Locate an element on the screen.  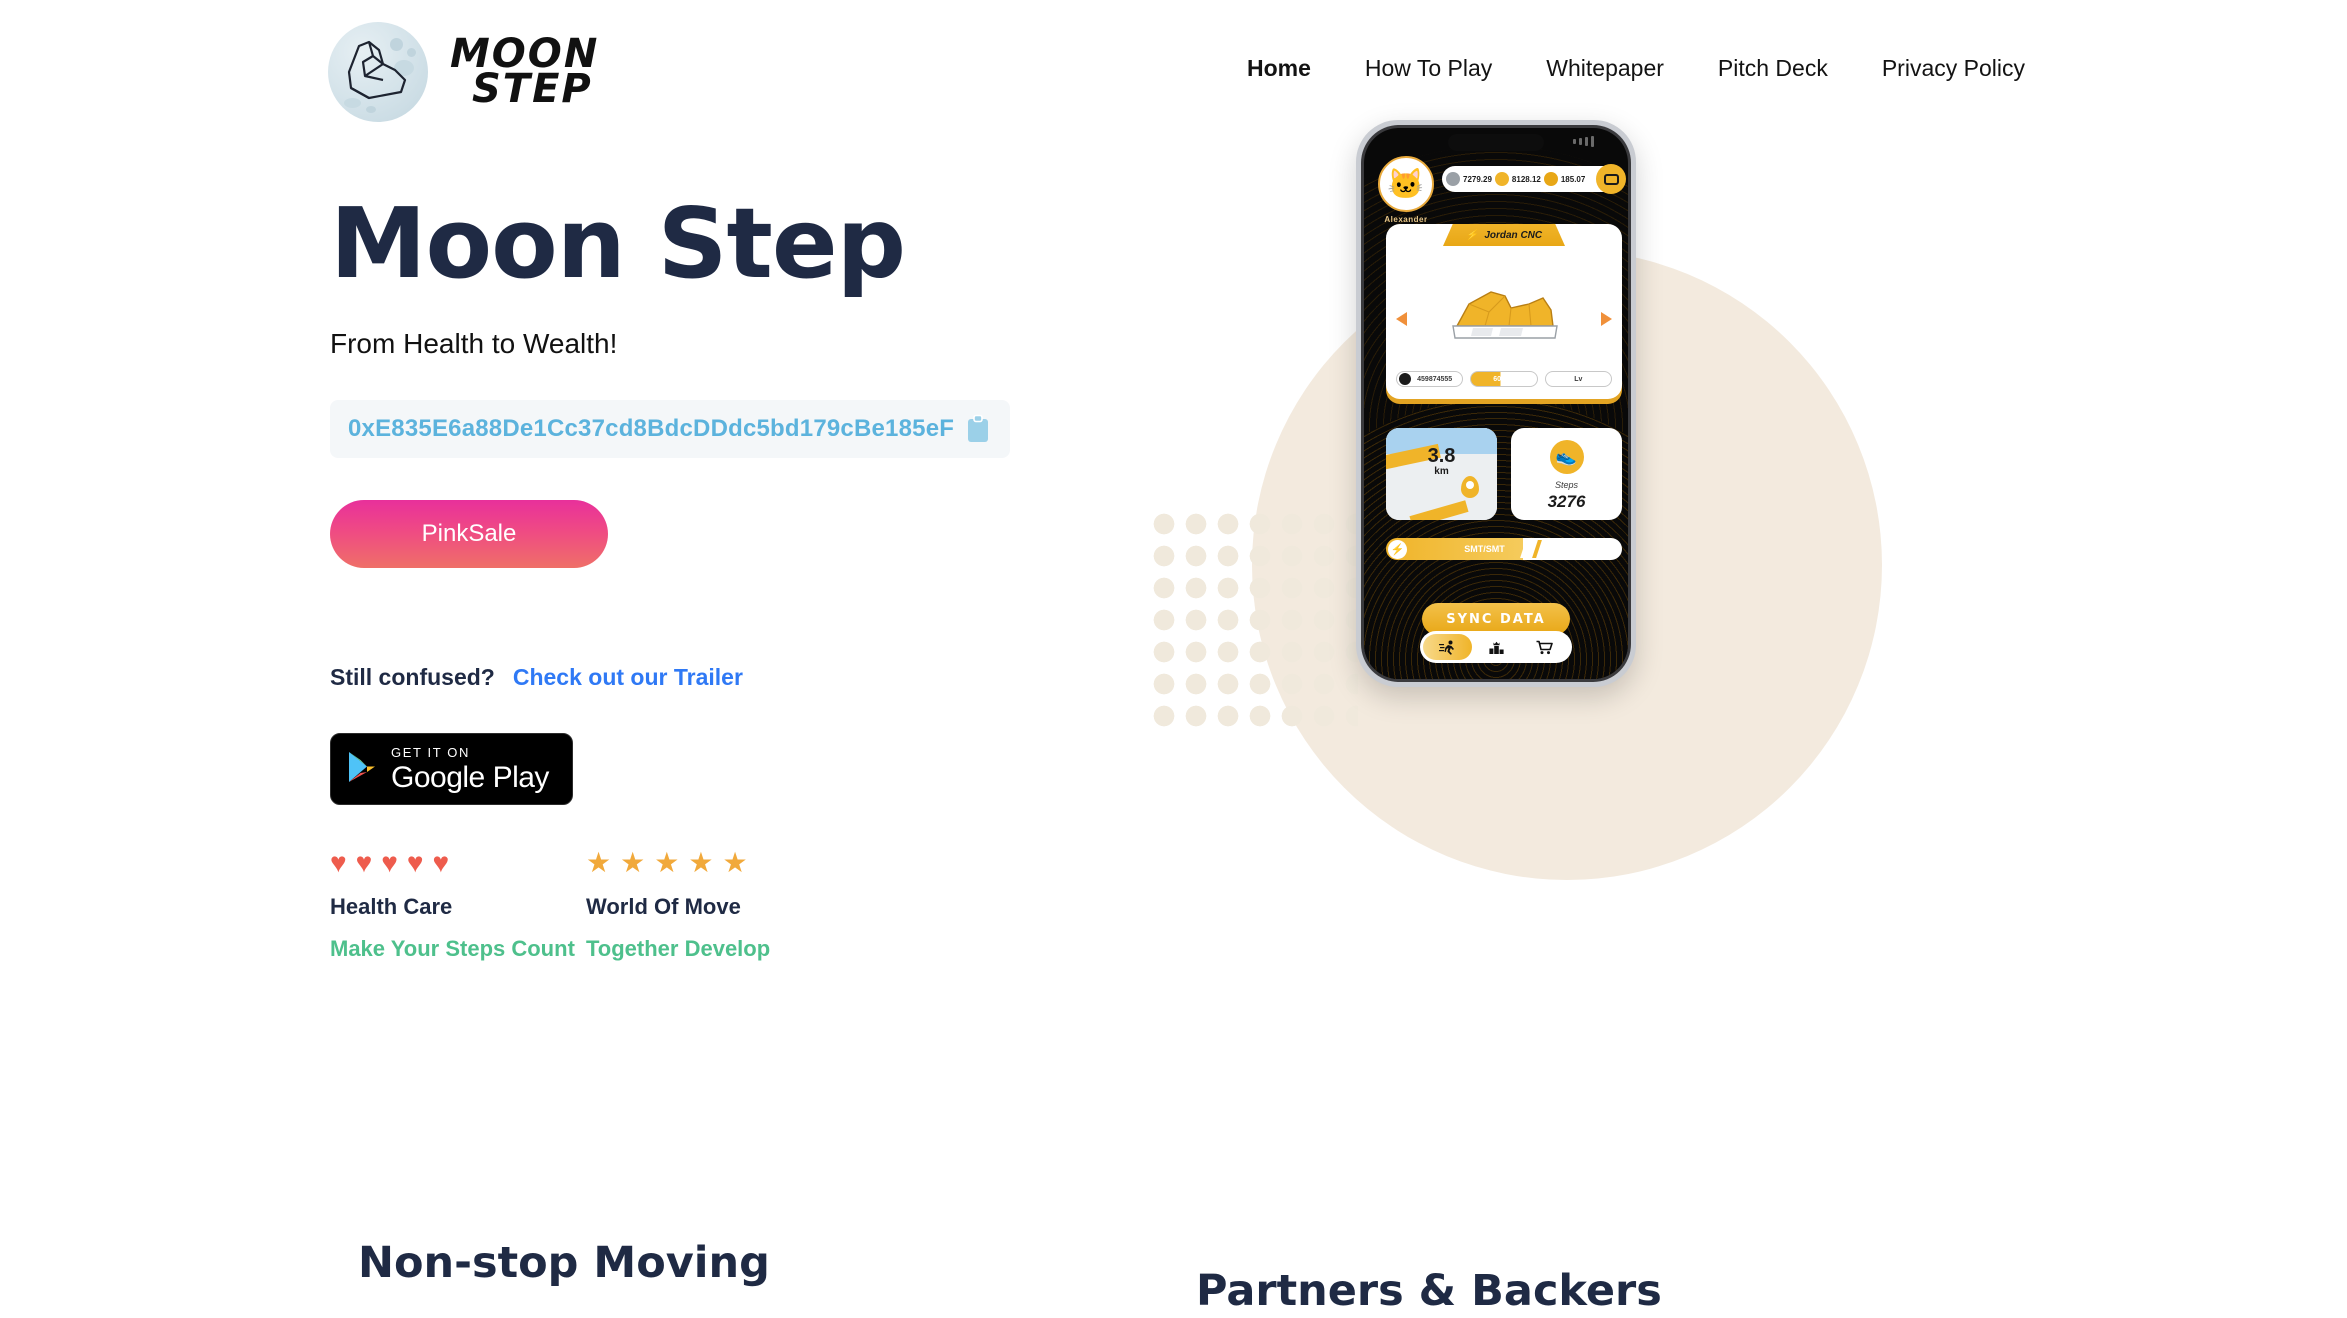
profile-block: 🐱 Alexander is located at coordinates (1406, 190).